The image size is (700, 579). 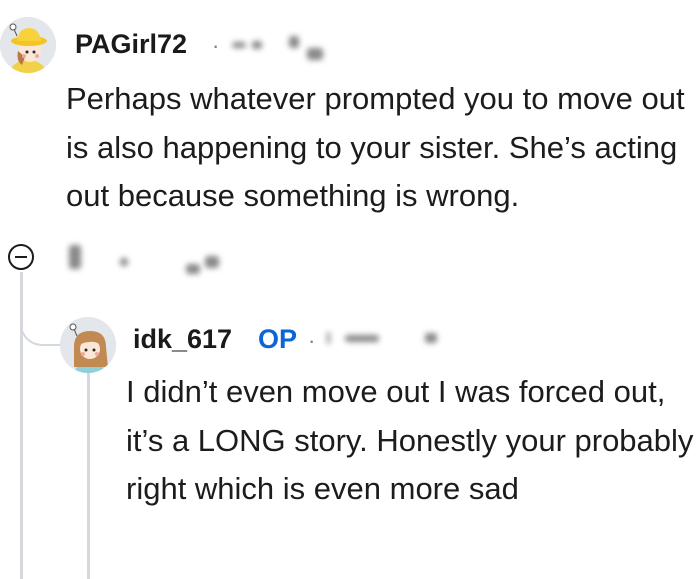 What do you see at coordinates (88, 475) in the screenshot?
I see `reply-thread-line` at bounding box center [88, 475].